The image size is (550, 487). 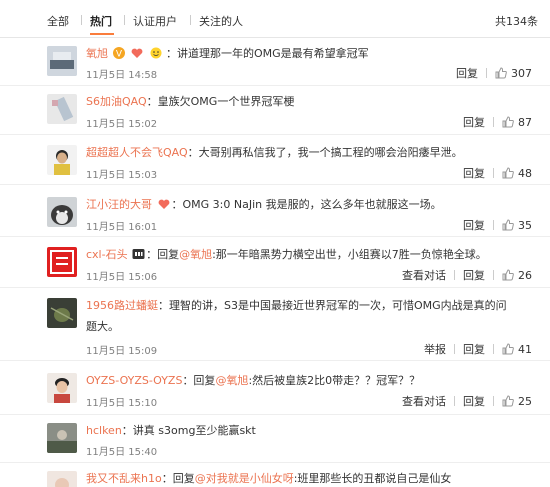 I want to click on comment-count: 共134条, so click(x=516, y=21).